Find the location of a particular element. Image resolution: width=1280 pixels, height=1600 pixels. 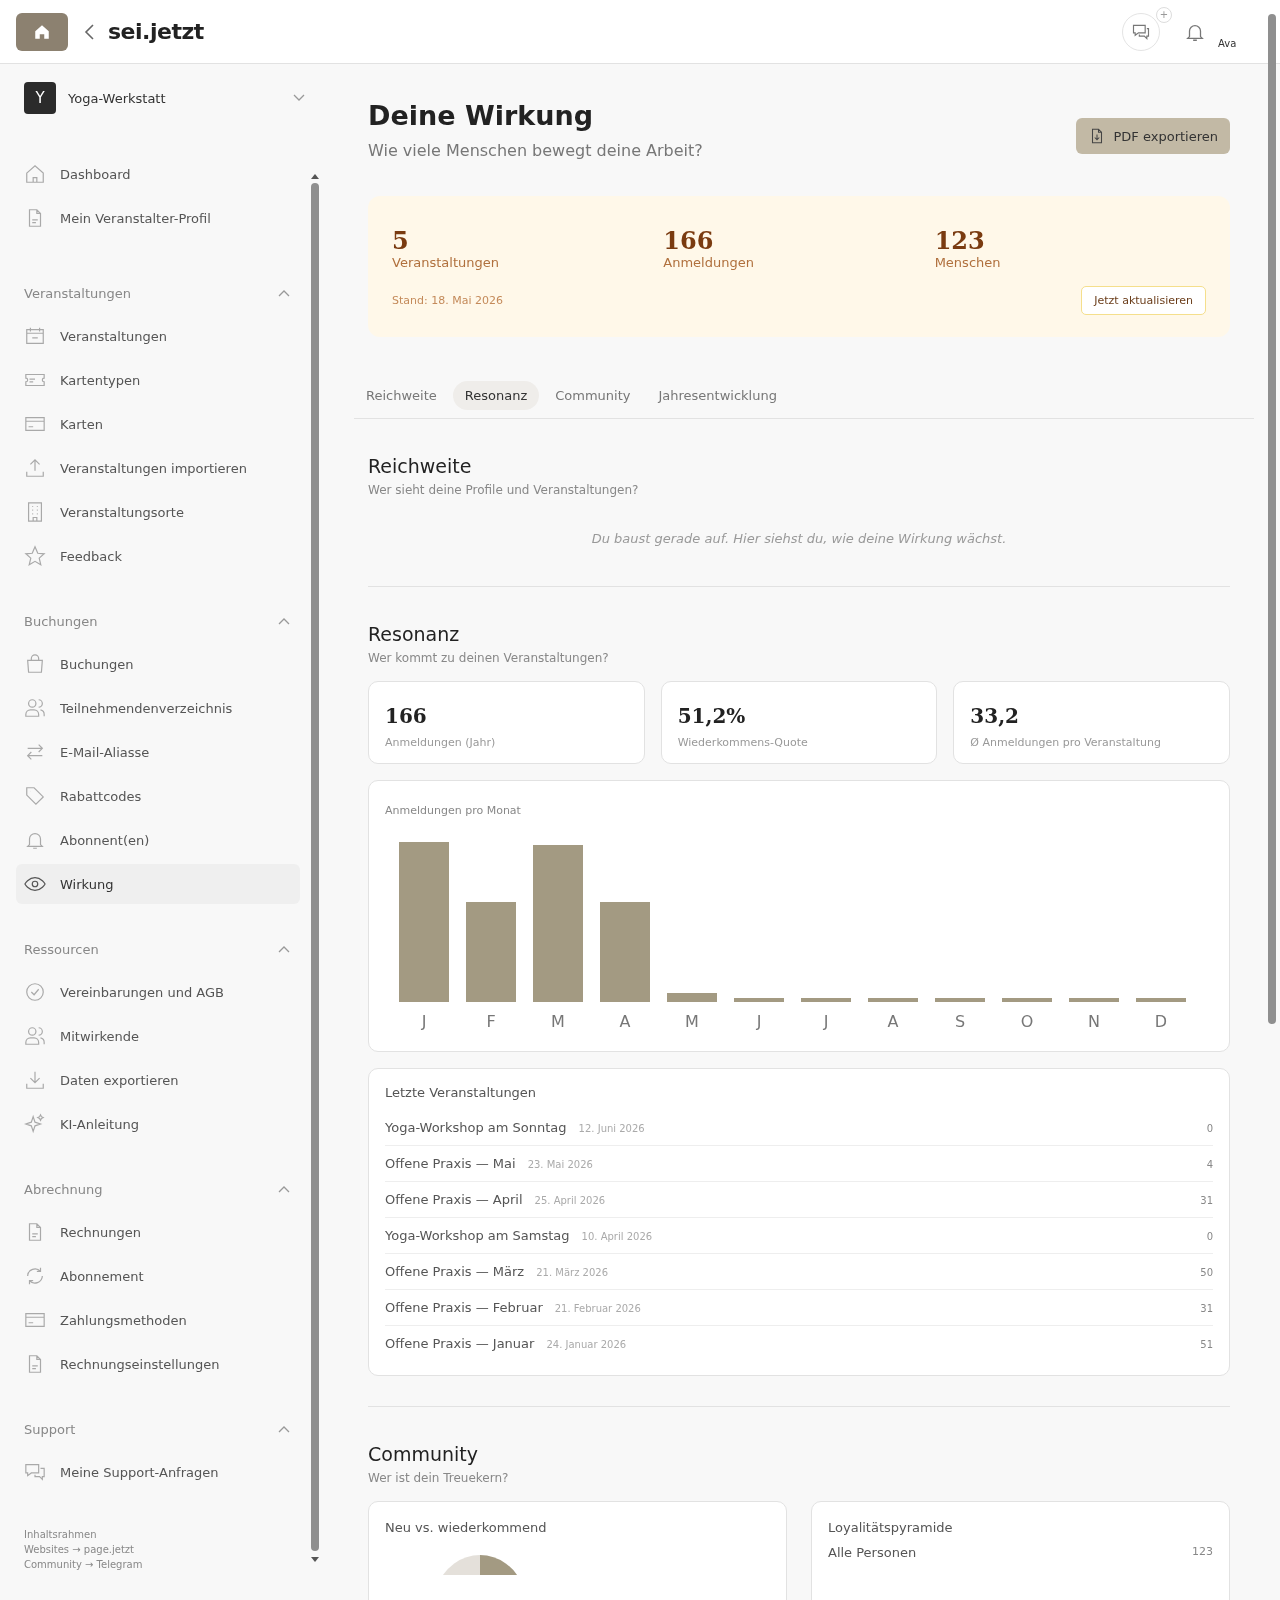

organization-name: Yoga-Werkstatt is located at coordinates (117, 98).